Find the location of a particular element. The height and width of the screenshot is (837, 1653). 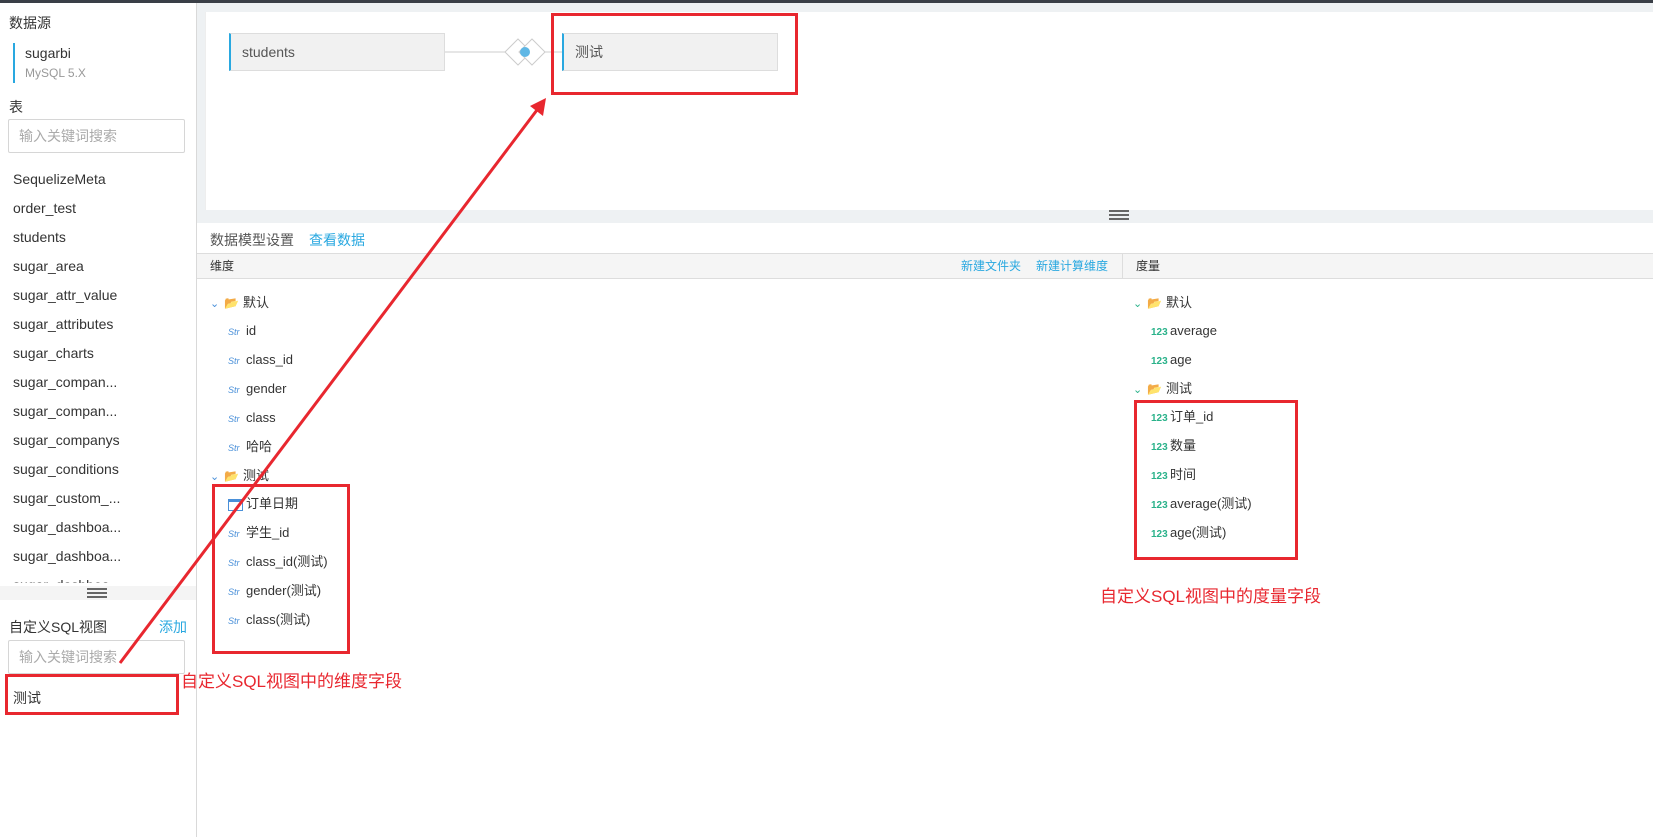

measure-field: 123 age is located at coordinates (1171, 360).